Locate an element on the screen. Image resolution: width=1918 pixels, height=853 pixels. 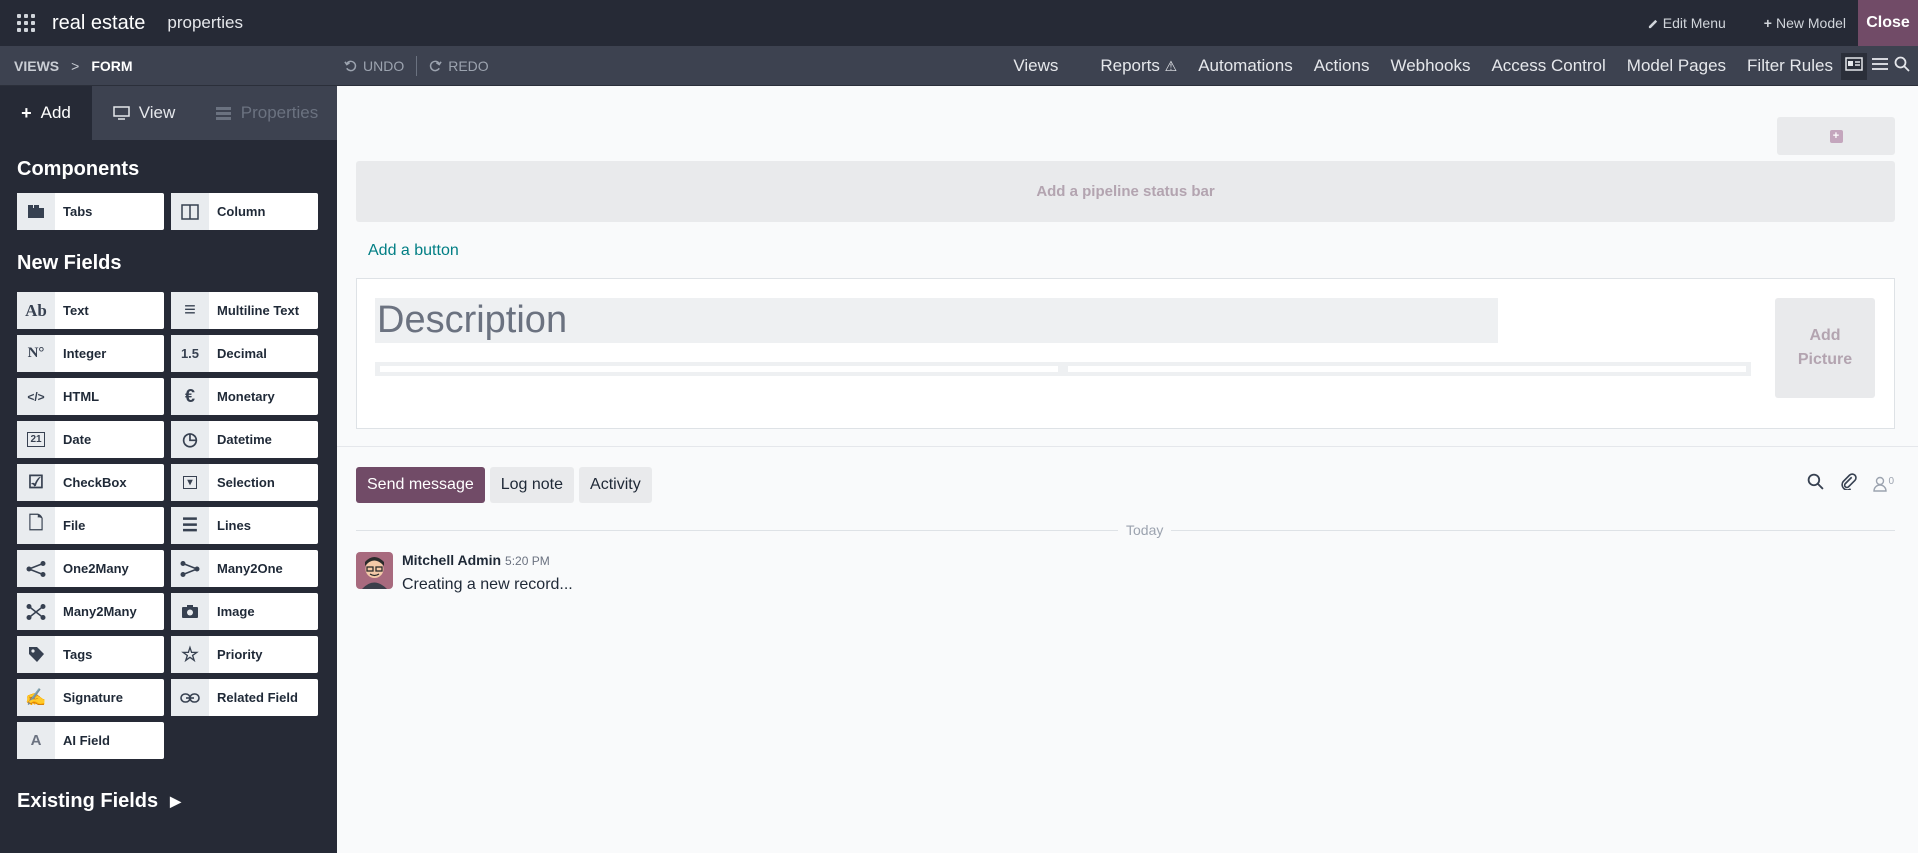
tab-properties: Properties is located at coordinates (266, 113).